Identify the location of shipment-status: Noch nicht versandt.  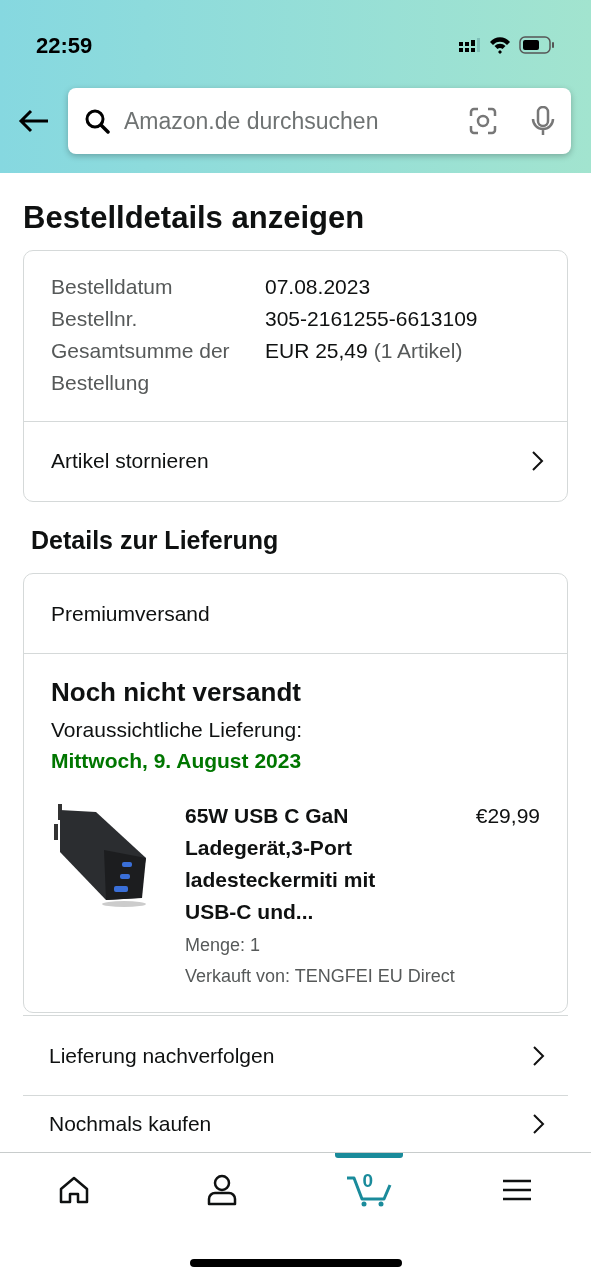
(176, 692).